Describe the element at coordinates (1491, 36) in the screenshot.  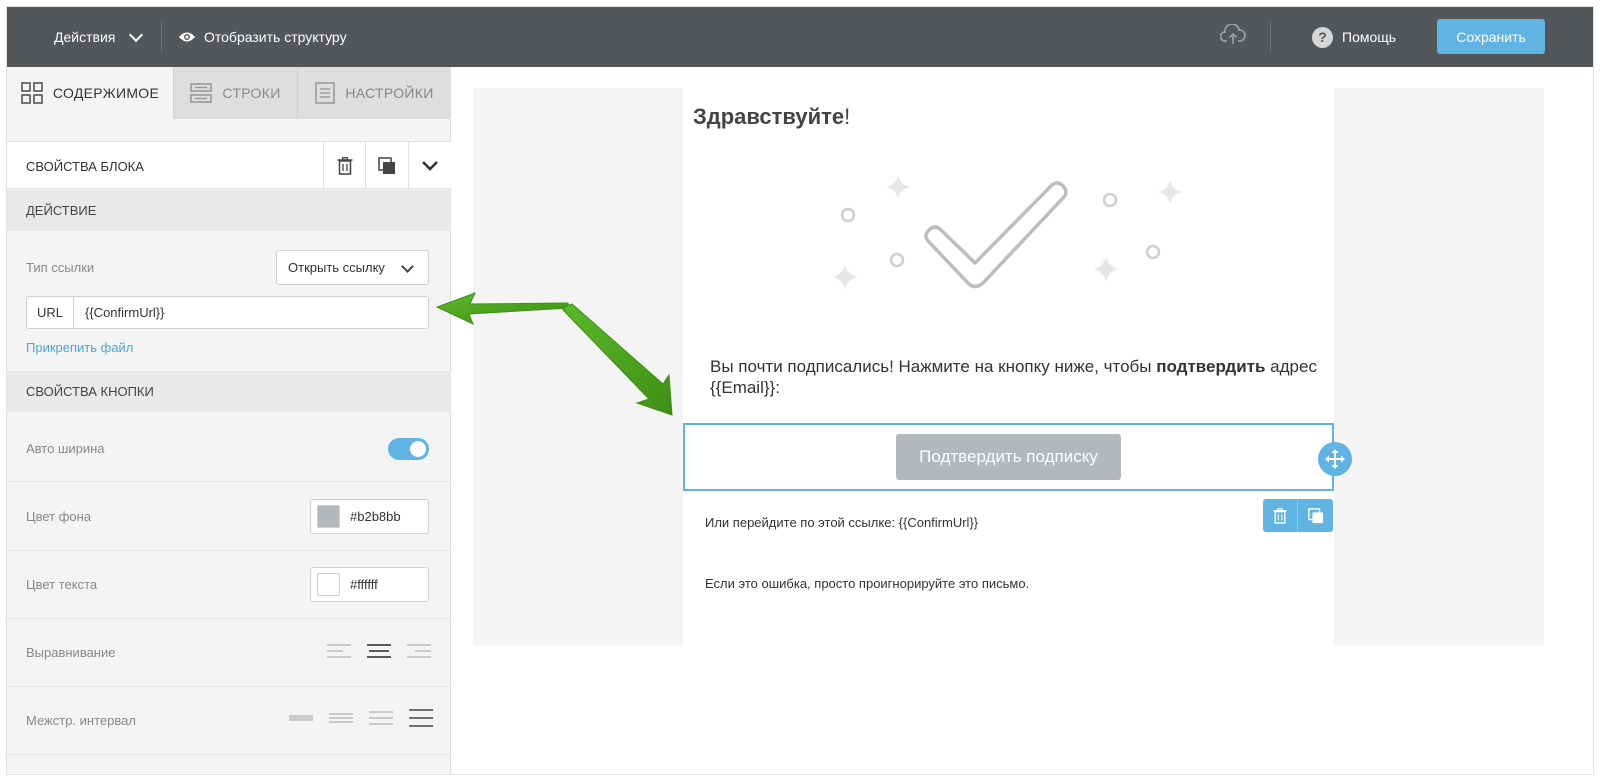
I see `save-button: Сохранить` at that location.